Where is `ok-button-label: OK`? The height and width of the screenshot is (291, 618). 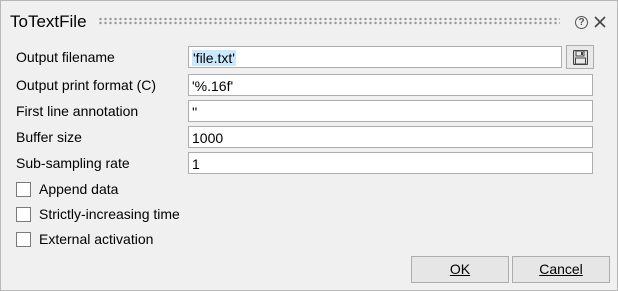
ok-button-label: OK is located at coordinates (460, 269).